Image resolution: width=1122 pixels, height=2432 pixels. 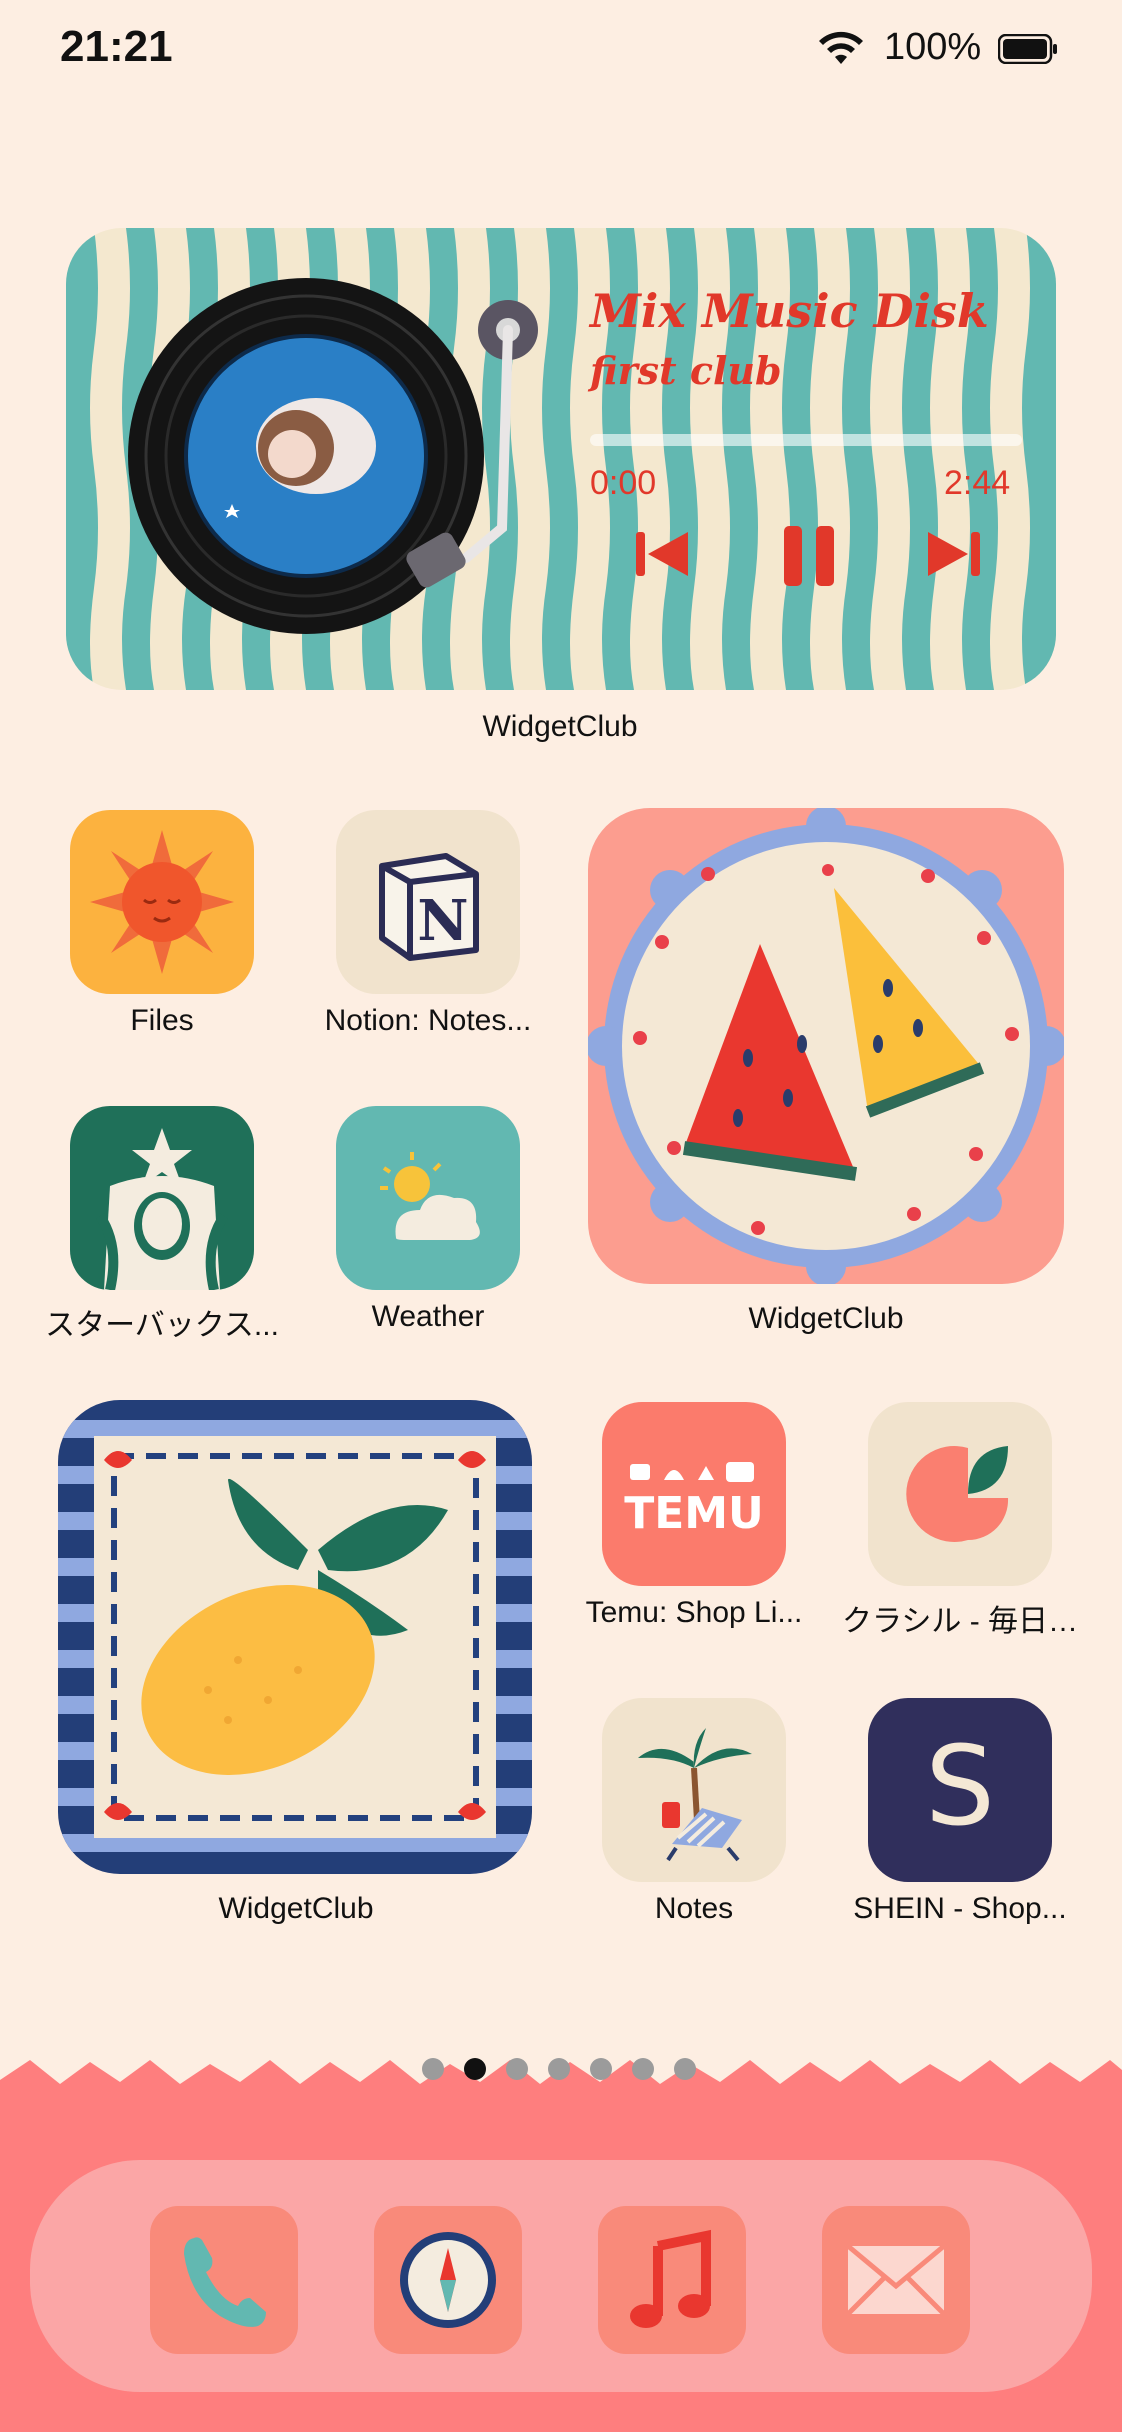 I want to click on dock-safari-app, so click(x=448, y=2280).